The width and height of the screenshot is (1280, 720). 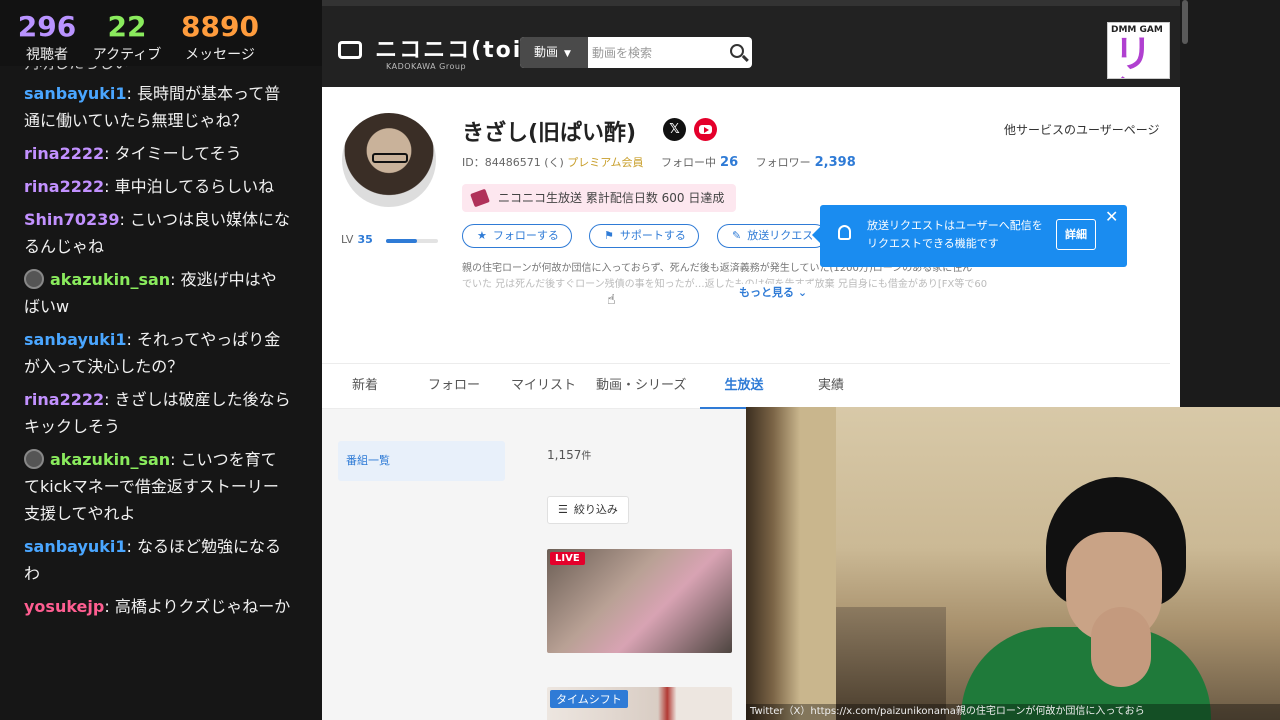 I want to click on support-button: ⚑ サポートする, so click(x=644, y=236).